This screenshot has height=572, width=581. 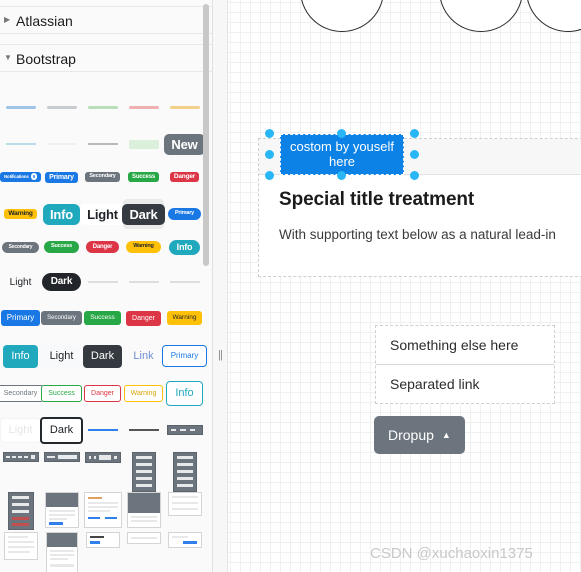 What do you see at coordinates (20, 457) in the screenshot?
I see `shape-item-navbar-light` at bounding box center [20, 457].